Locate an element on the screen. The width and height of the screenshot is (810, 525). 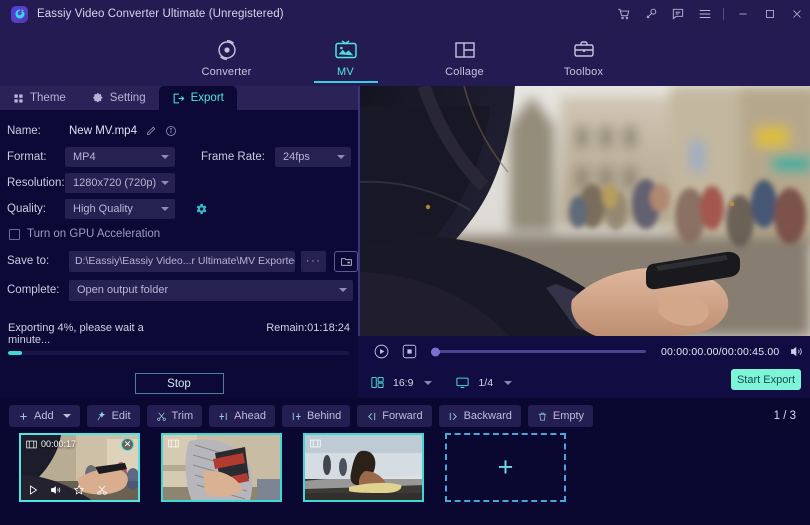
quality-select: High Quality is located at coordinates (120, 209).